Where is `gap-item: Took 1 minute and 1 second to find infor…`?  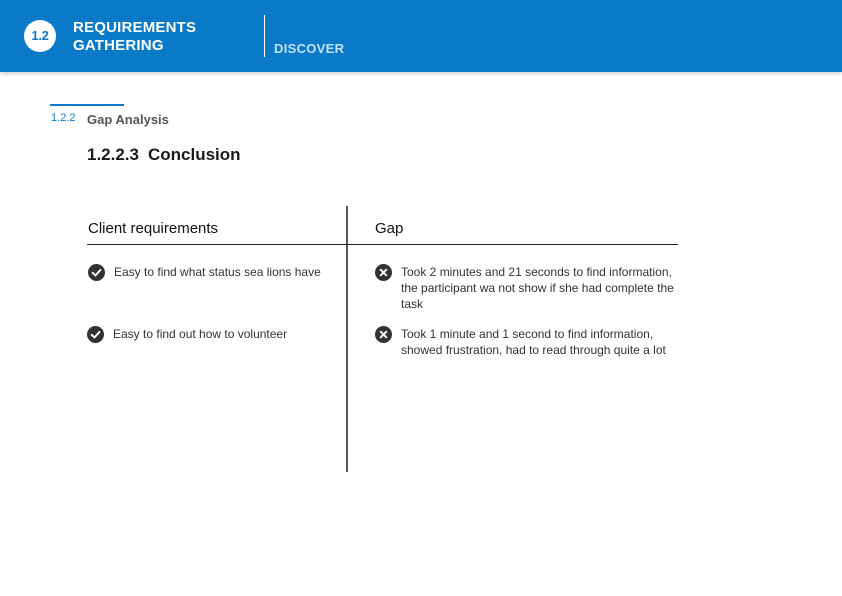 gap-item: Took 1 minute and 1 second to find infor… is located at coordinates (533, 342).